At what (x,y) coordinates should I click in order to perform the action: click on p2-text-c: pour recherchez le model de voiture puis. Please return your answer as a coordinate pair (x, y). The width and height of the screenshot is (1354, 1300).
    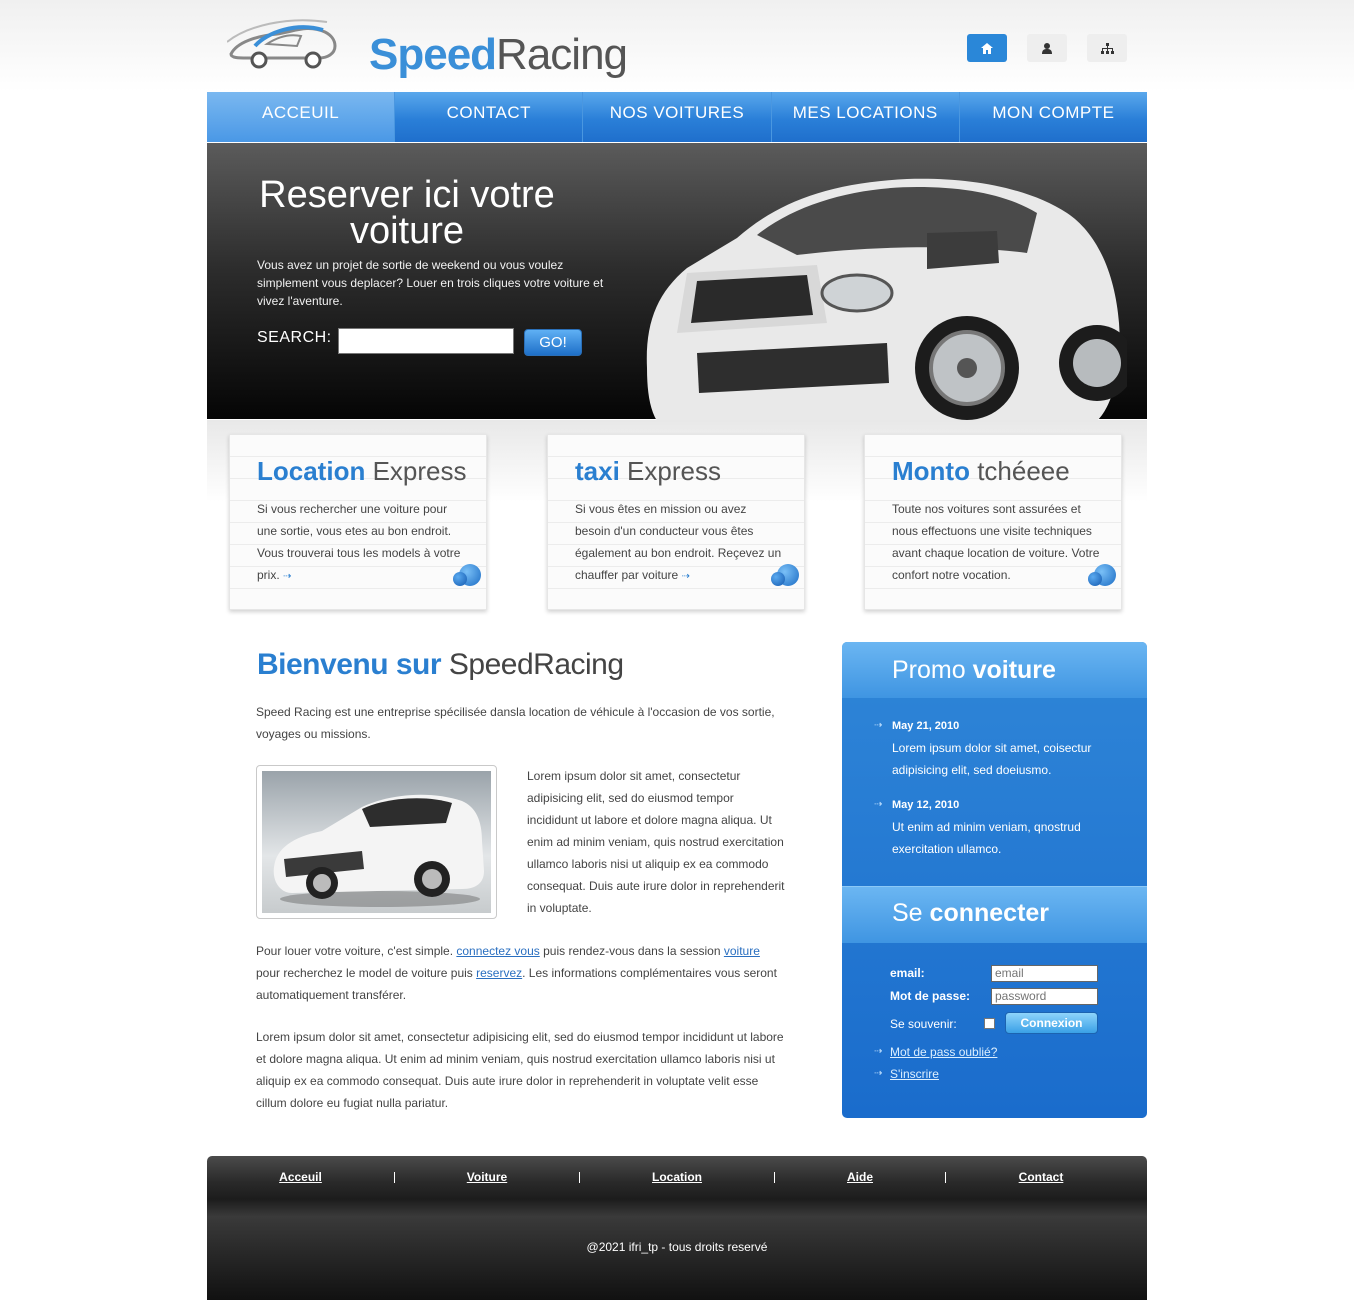
    Looking at the image, I should click on (366, 973).